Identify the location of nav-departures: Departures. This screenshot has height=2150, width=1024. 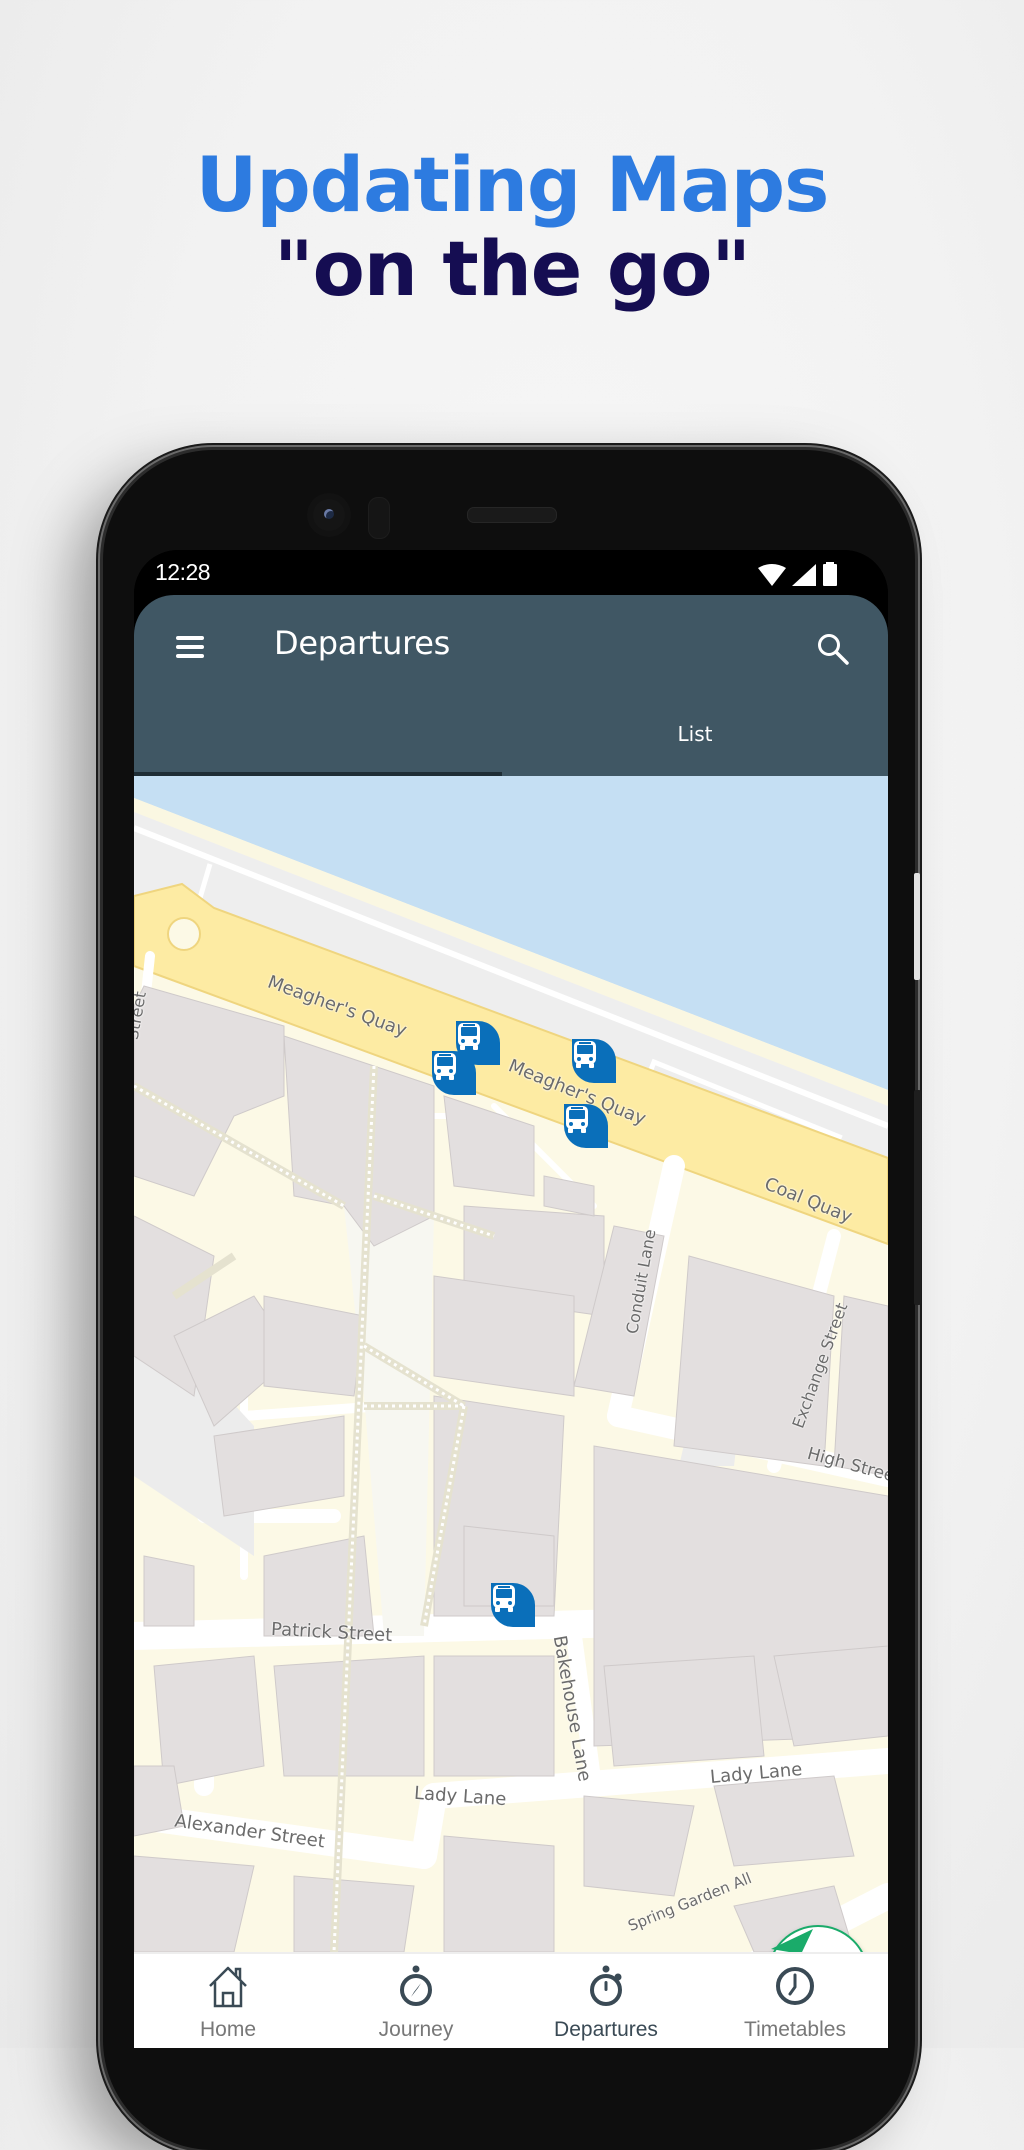
(606, 2001).